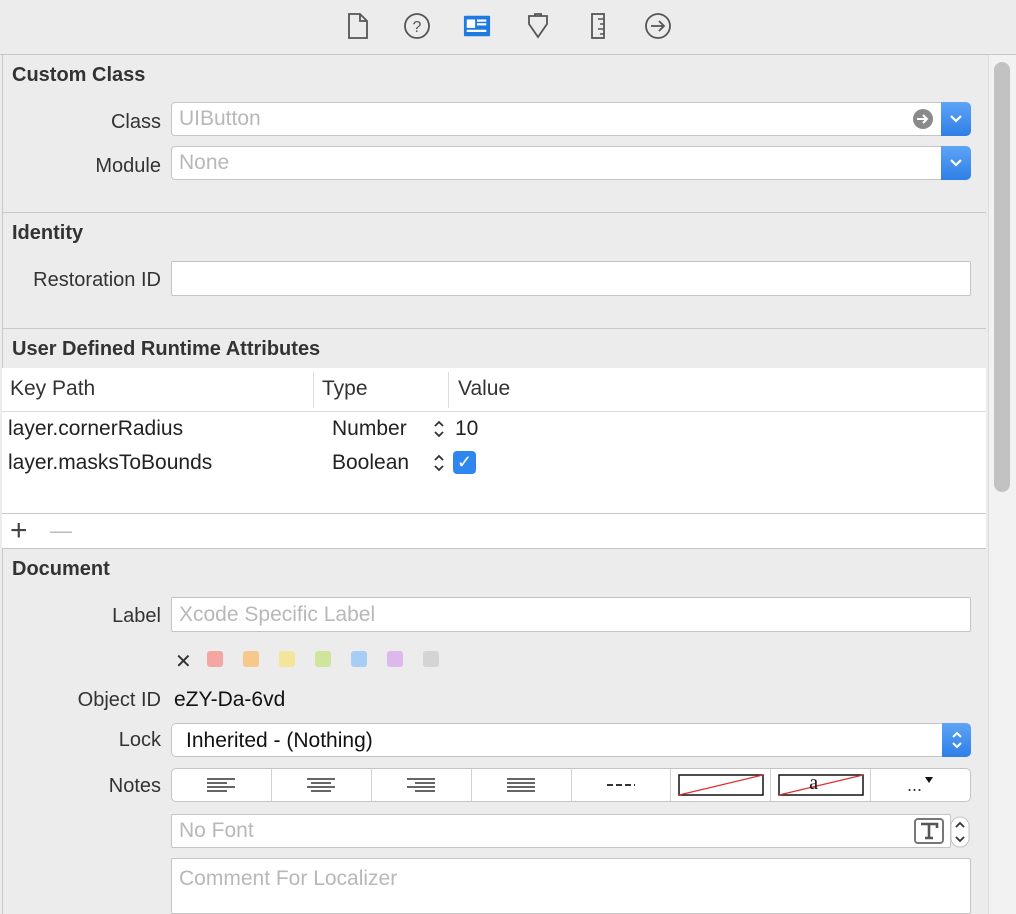 This screenshot has width=1016, height=914. I want to click on no-color-well, so click(721, 785).